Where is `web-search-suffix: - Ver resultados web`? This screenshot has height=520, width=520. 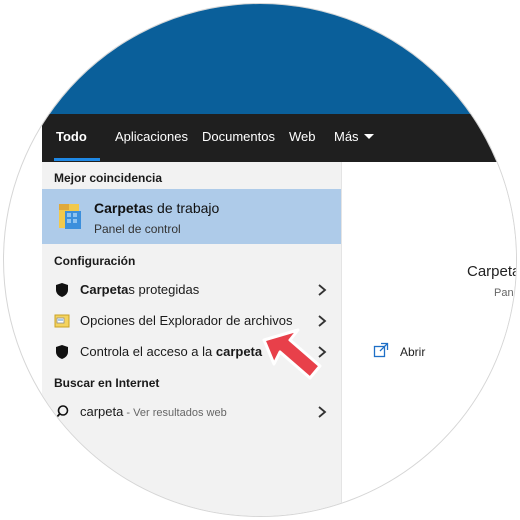 web-search-suffix: - Ver resultados web is located at coordinates (175, 413).